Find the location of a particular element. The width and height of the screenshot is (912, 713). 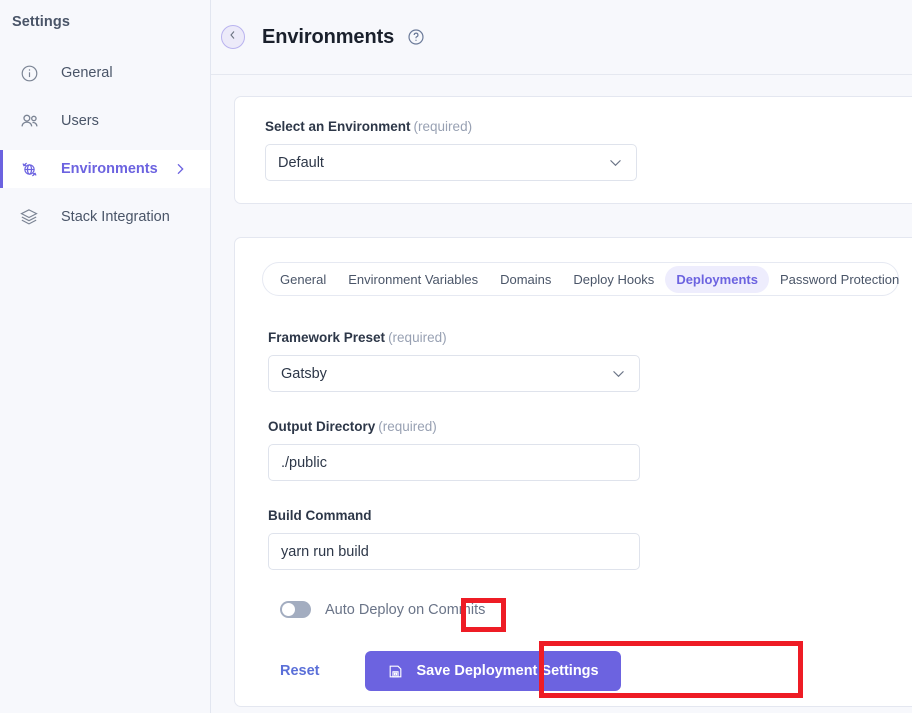

output-directory-value: ./public is located at coordinates (304, 462).